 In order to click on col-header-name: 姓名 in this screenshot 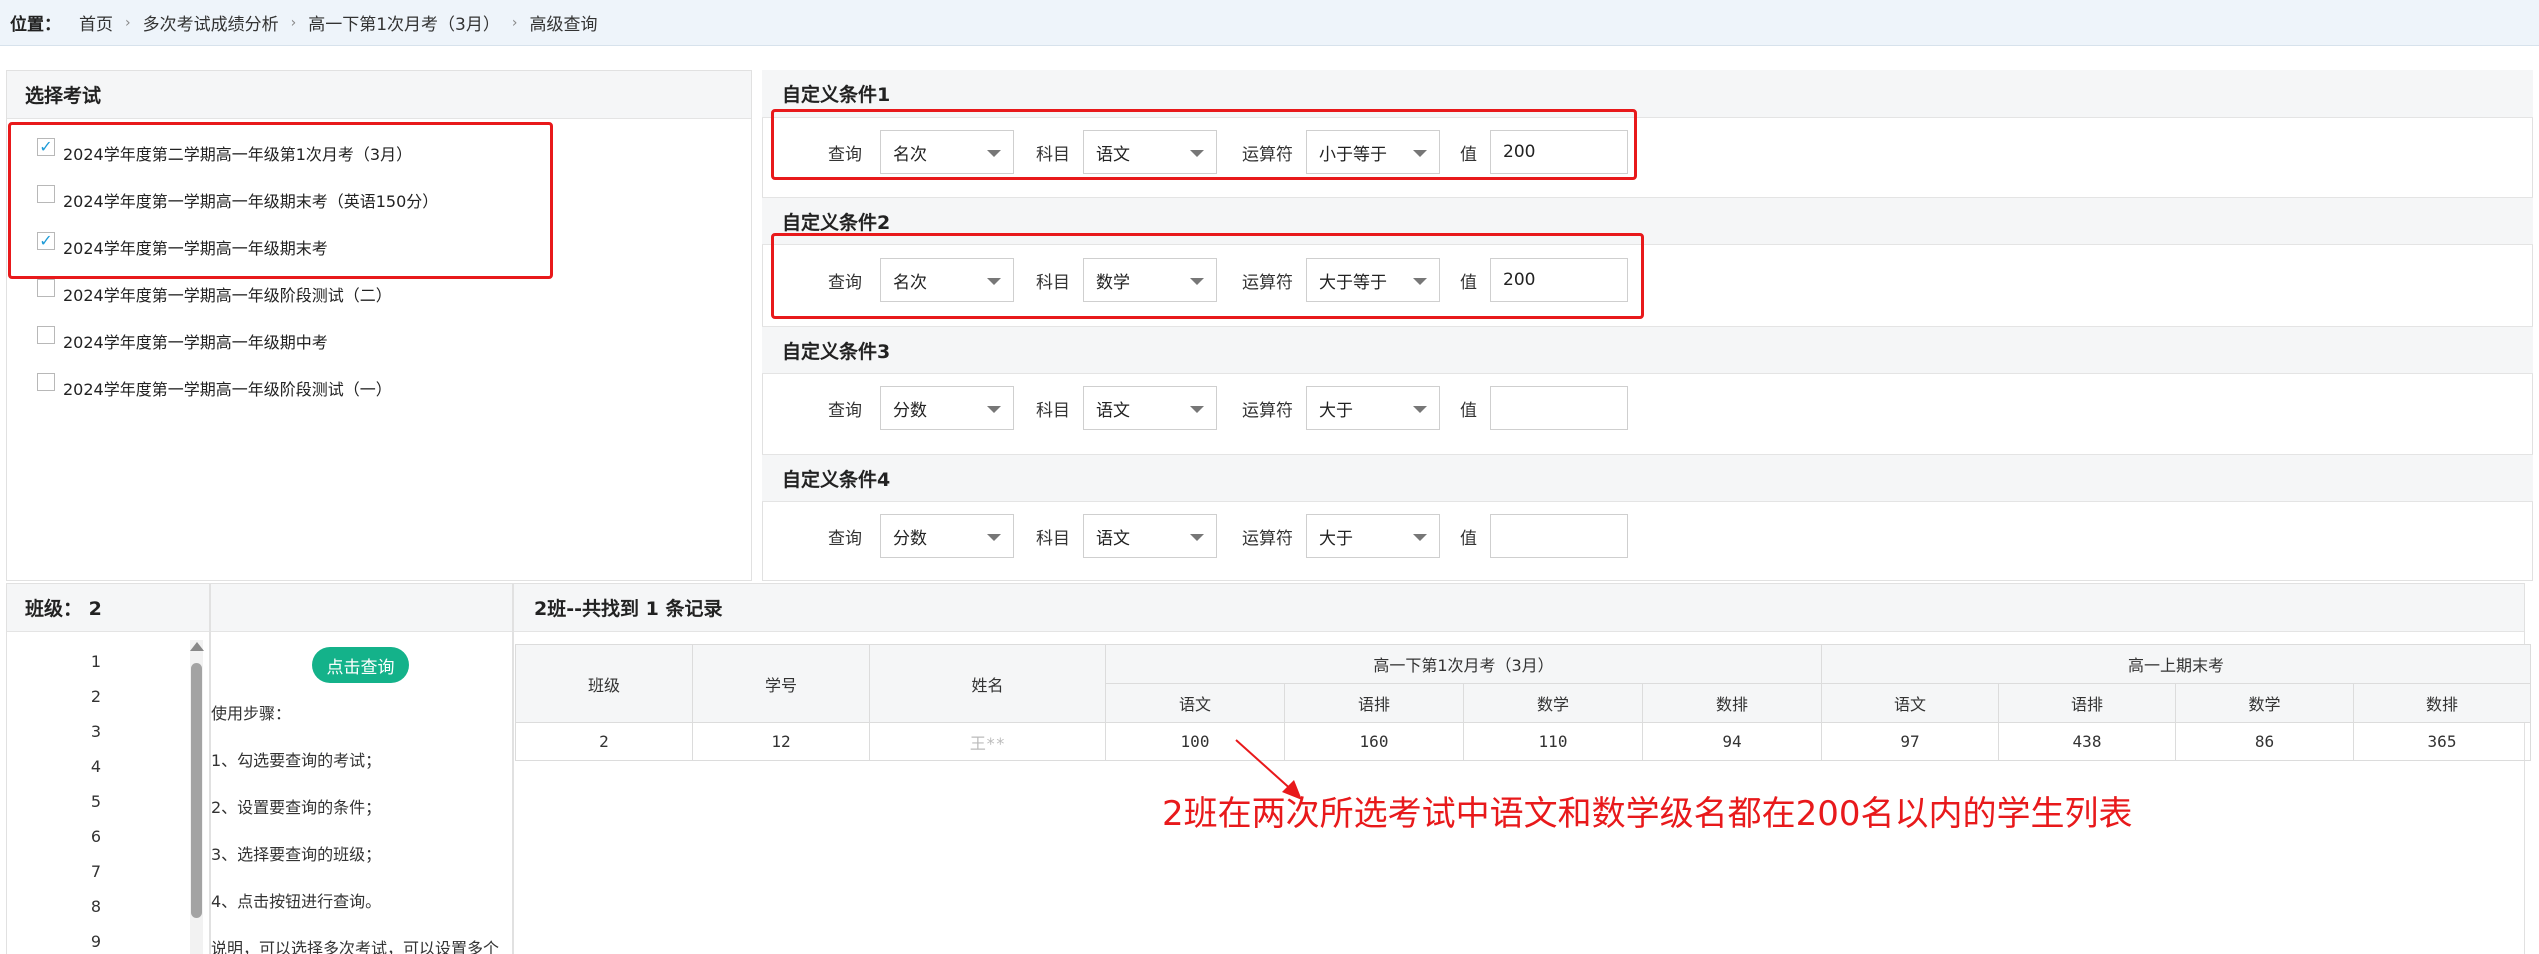, I will do `click(987, 683)`.